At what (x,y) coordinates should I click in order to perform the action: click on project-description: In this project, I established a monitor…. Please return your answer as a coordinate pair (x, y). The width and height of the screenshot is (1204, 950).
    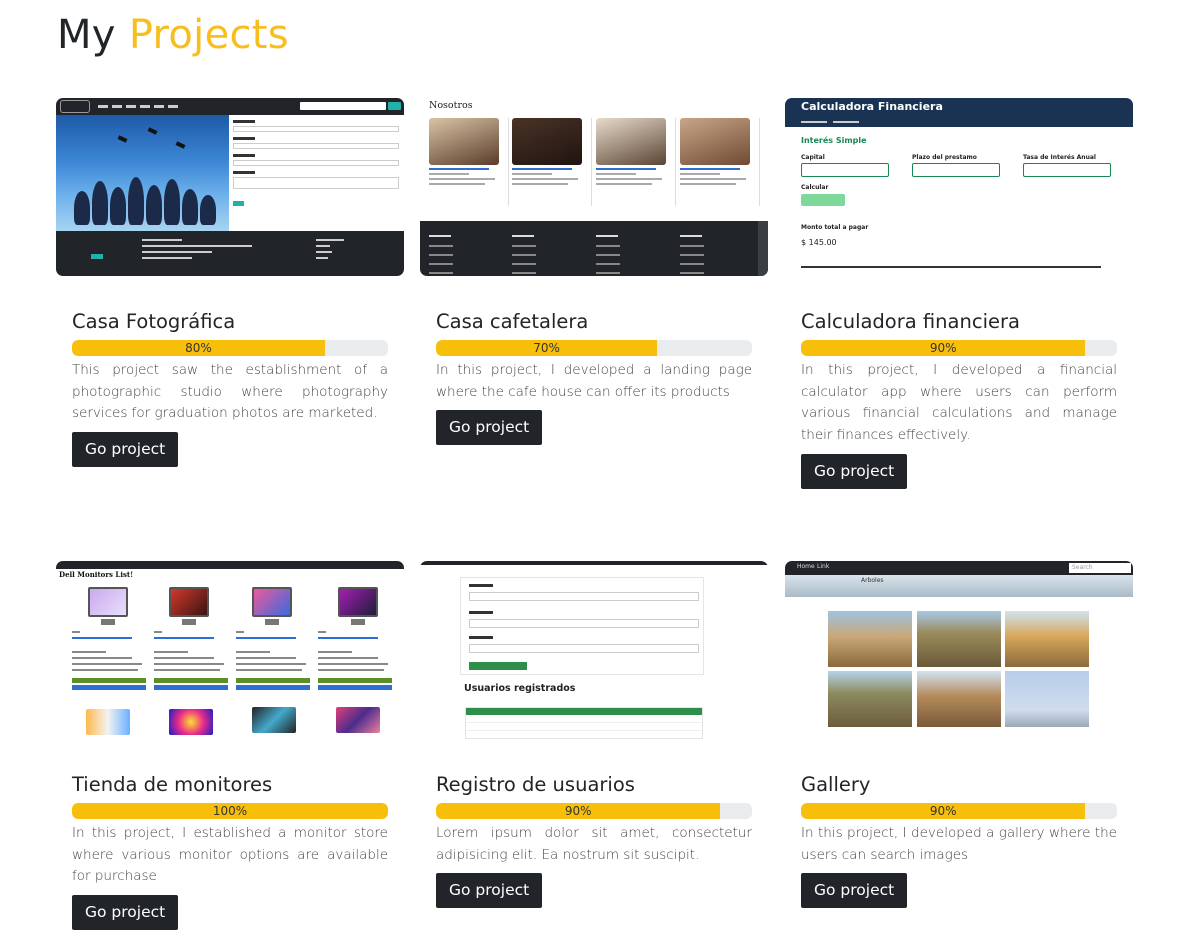
    Looking at the image, I should click on (230, 855).